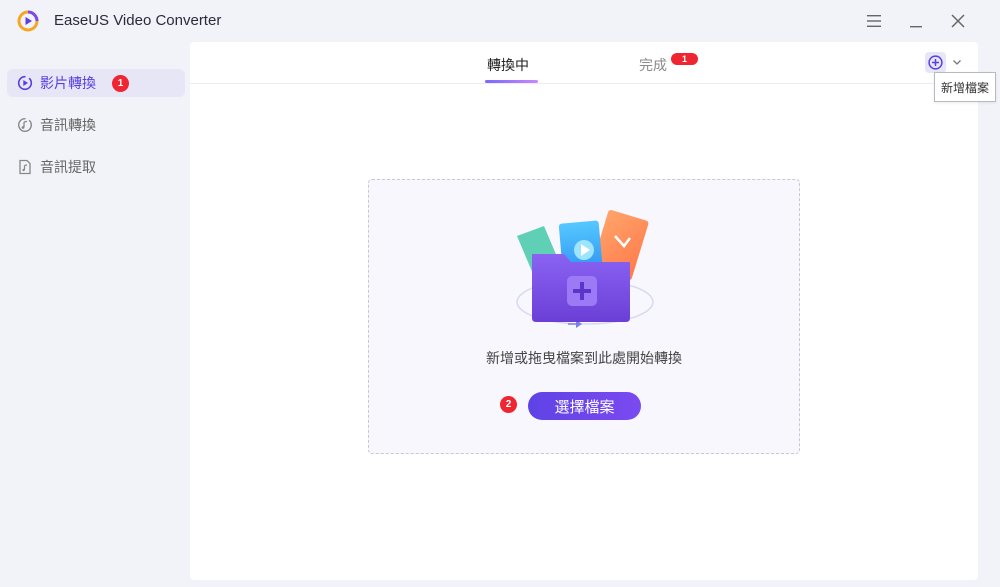 Image resolution: width=1000 pixels, height=587 pixels. What do you see at coordinates (584, 406) in the screenshot?
I see `select-file-button: 選擇檔案` at bounding box center [584, 406].